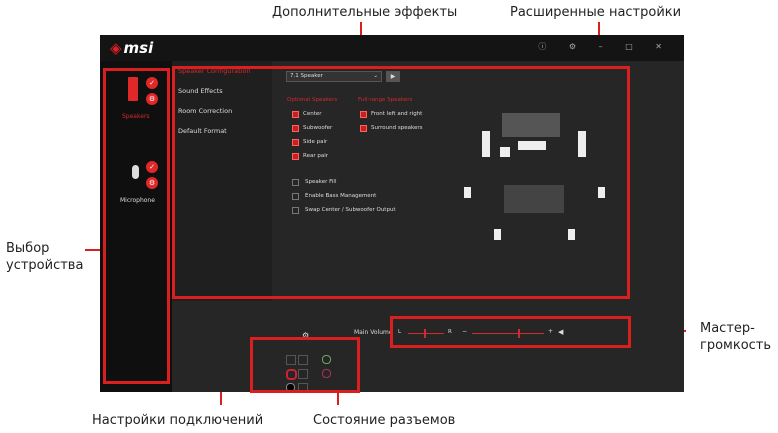  I want to click on highlight-device-select, so click(136, 226).